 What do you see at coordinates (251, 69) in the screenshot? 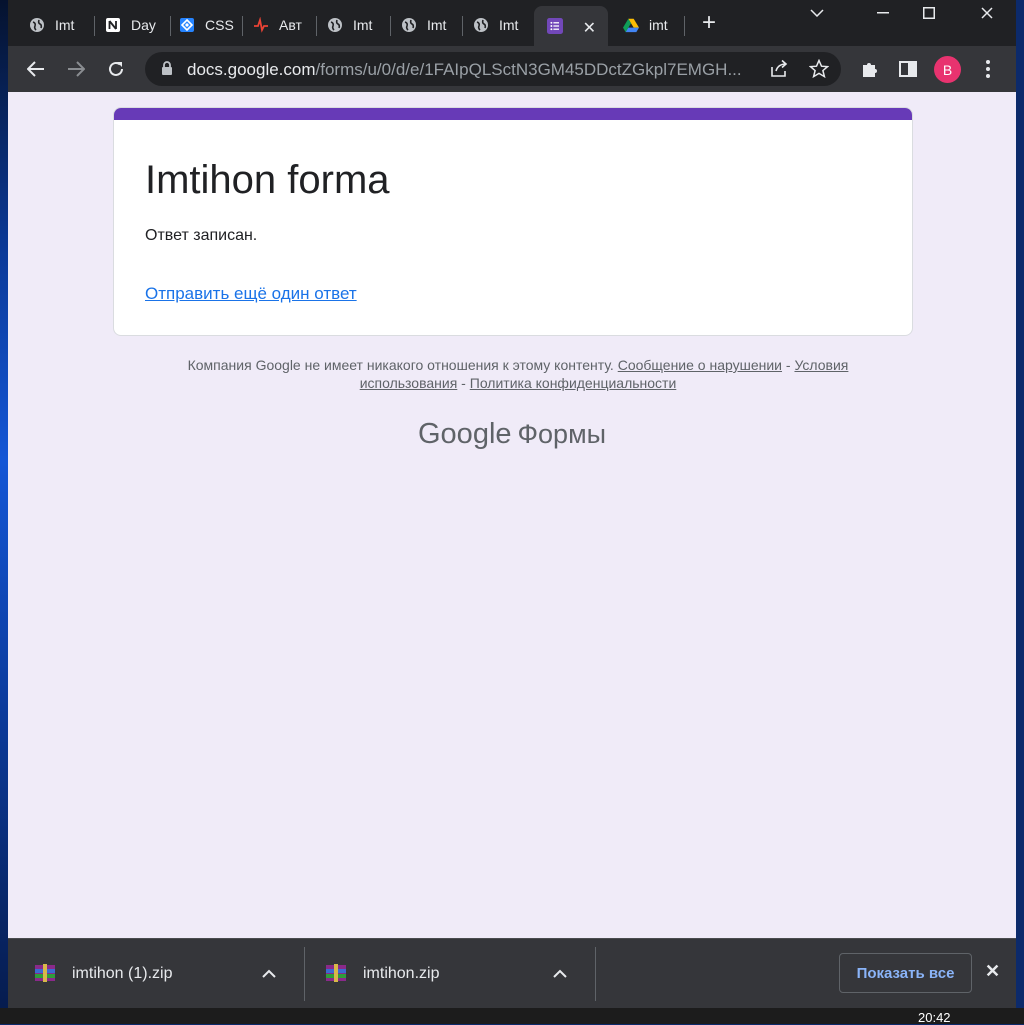
I see `url-host: docs.google.com` at bounding box center [251, 69].